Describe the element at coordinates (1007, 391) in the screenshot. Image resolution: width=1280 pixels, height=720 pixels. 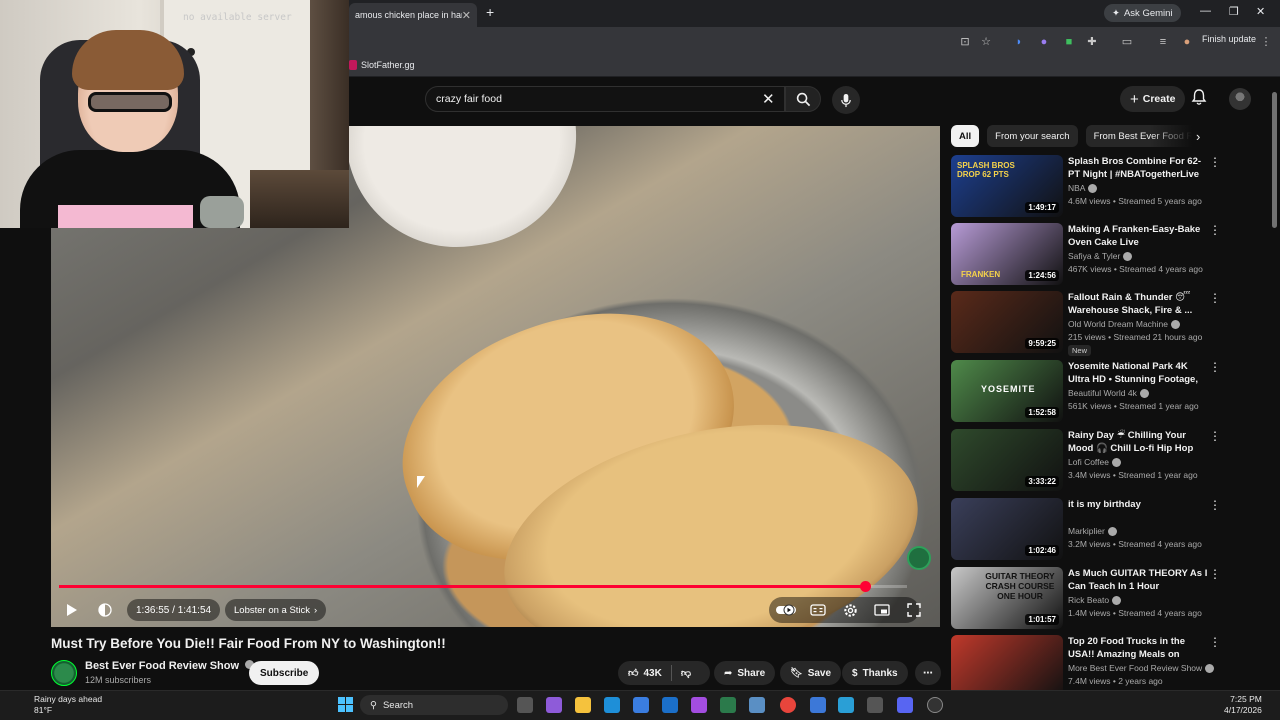
I see `video-thumbnail: 1:52:58 YOSEMITE` at that location.